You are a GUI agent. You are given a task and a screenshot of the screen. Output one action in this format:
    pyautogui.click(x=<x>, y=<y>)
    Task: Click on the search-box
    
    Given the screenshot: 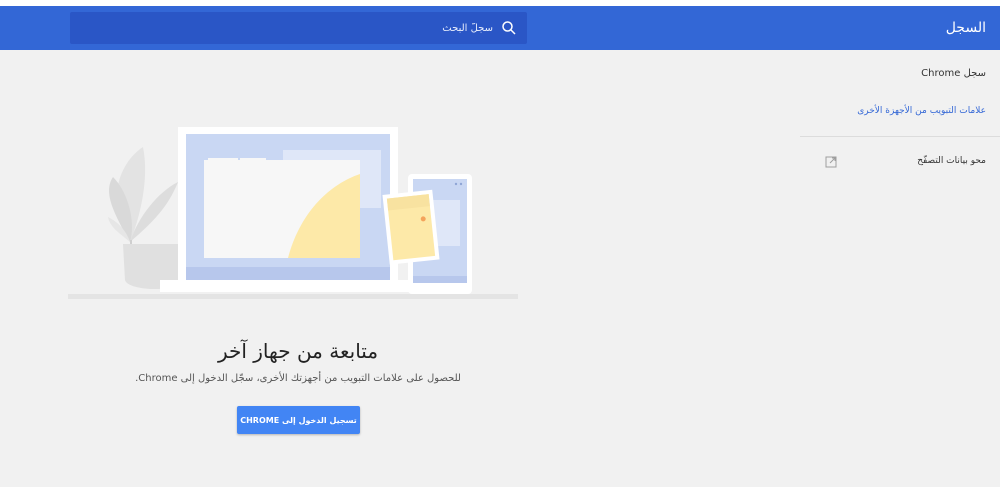 What is the action you would take?
    pyautogui.click(x=298, y=28)
    